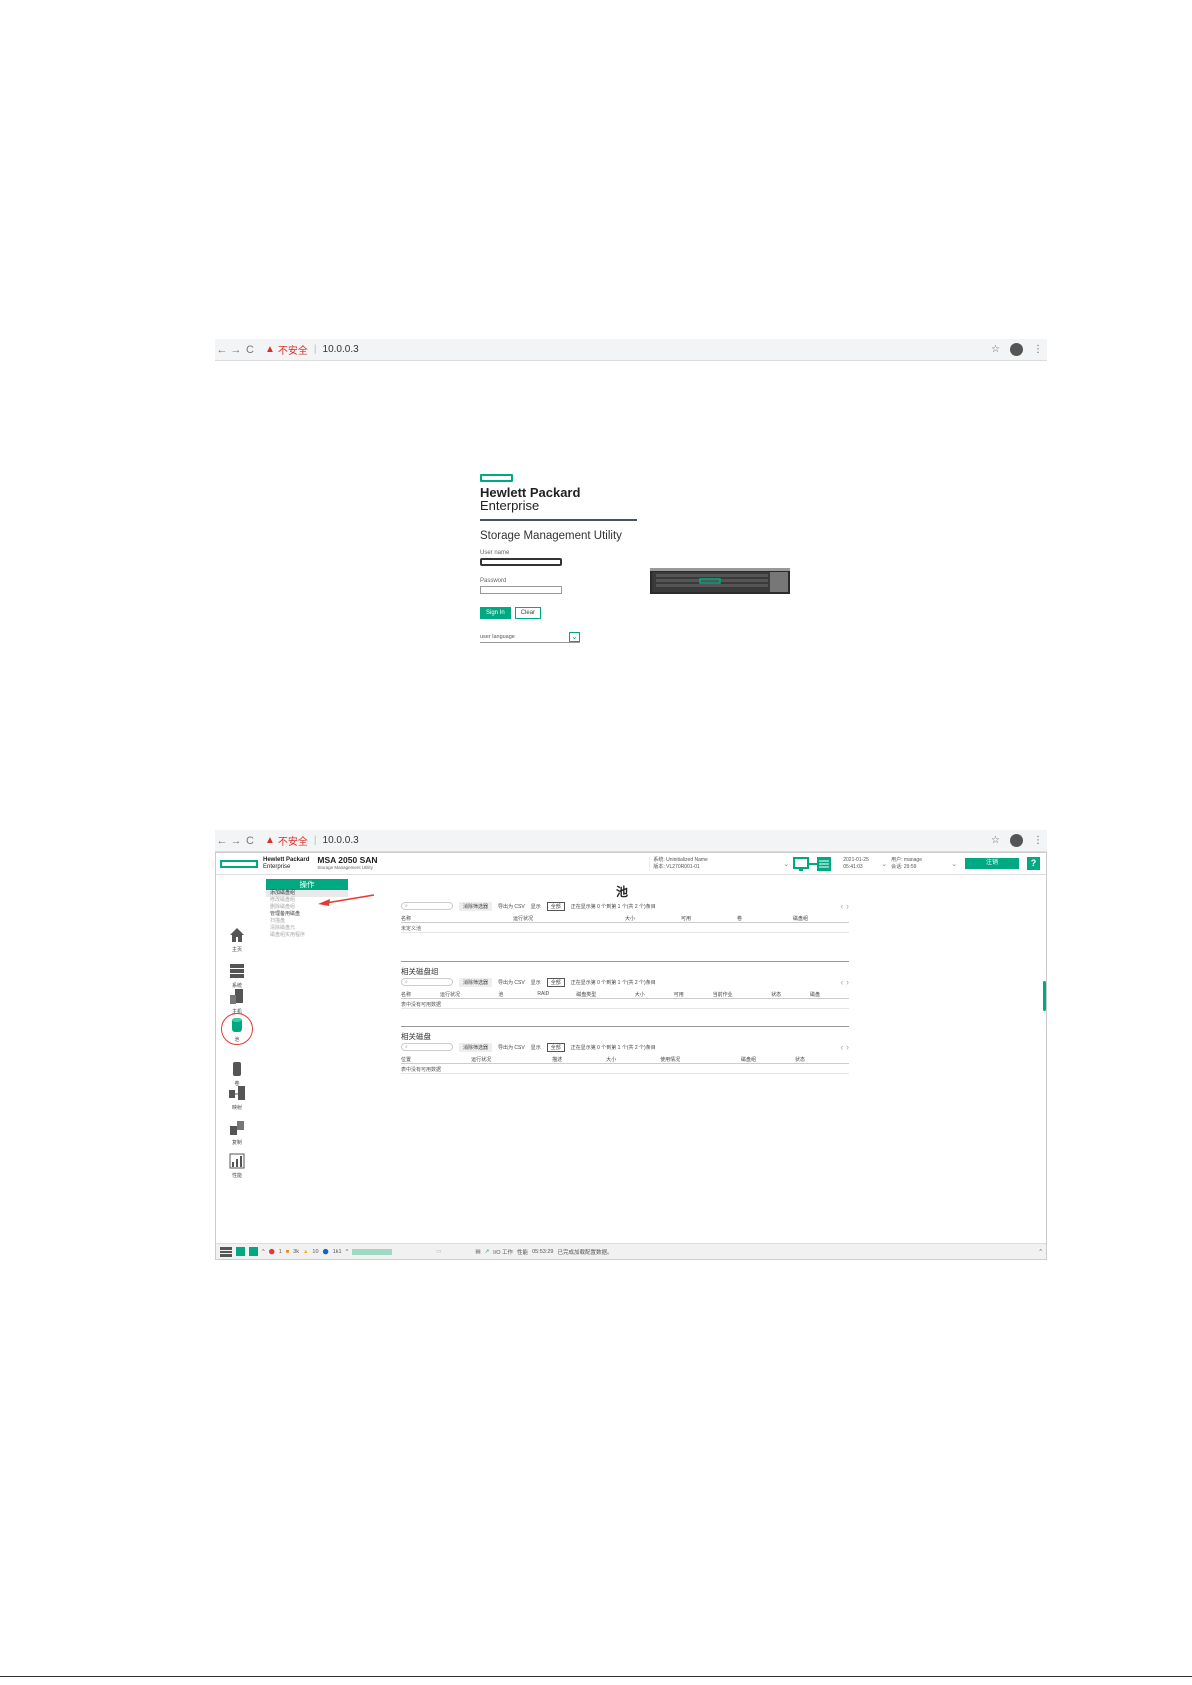 The height and width of the screenshot is (1685, 1192). I want to click on sign-out-button: 注销, so click(992, 863).